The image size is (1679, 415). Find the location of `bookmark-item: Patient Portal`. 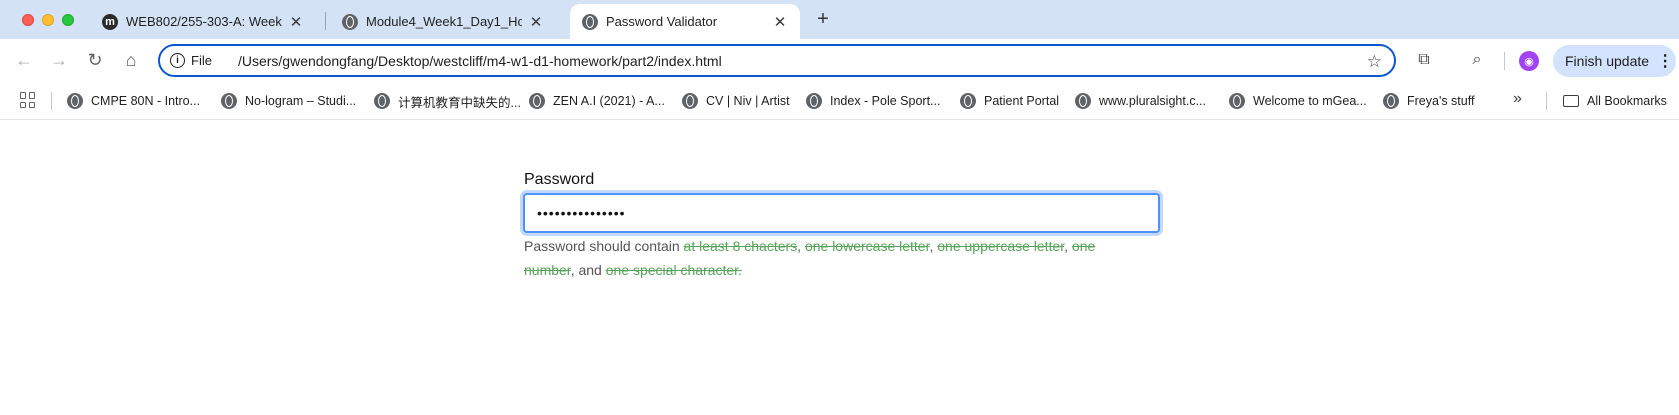

bookmark-item: Patient Portal is located at coordinates (1009, 101).